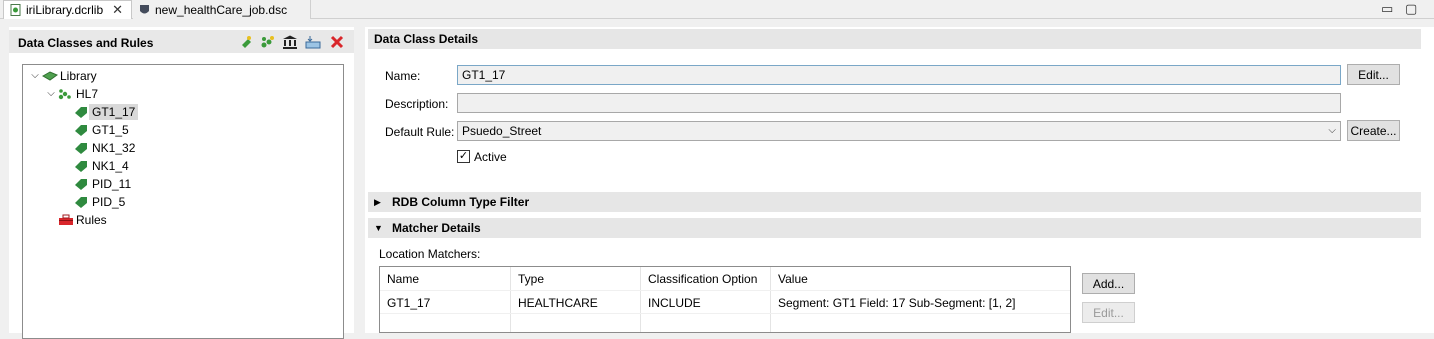 This screenshot has width=1434, height=339. I want to click on tree-item: PID_5, so click(99, 201).